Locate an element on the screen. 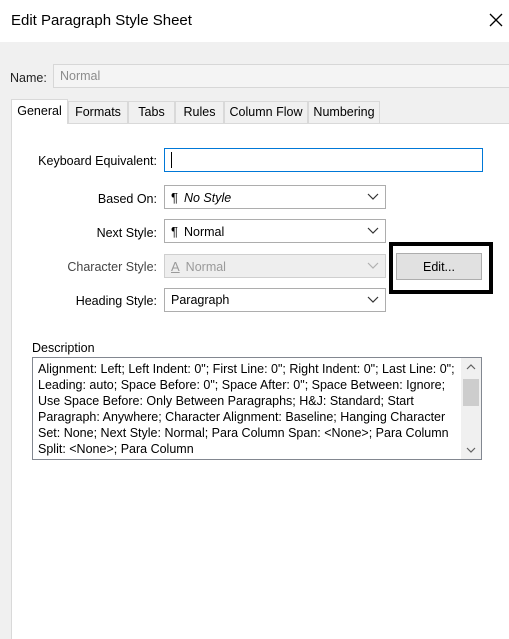 The width and height of the screenshot is (509, 639). based-on-label: Based On: is located at coordinates (127, 199).